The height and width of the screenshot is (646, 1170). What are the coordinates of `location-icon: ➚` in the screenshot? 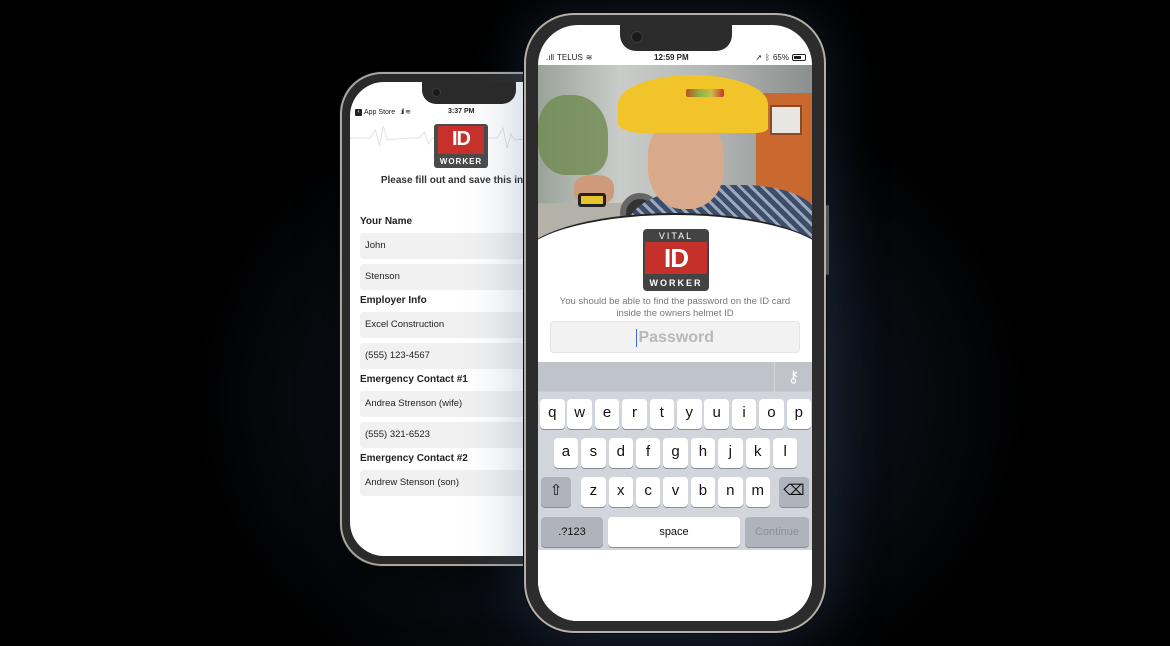 It's located at (759, 57).